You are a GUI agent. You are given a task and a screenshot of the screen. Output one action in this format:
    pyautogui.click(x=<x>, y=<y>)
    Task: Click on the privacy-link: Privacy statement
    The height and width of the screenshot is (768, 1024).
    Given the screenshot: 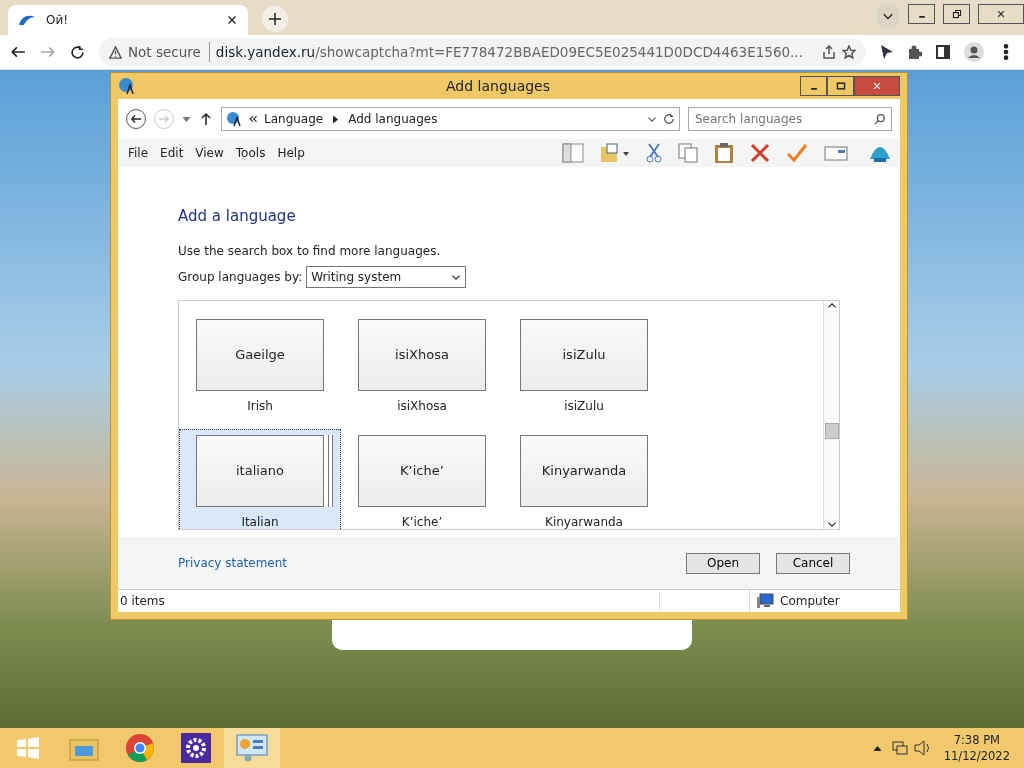 What is the action you would take?
    pyautogui.click(x=233, y=563)
    